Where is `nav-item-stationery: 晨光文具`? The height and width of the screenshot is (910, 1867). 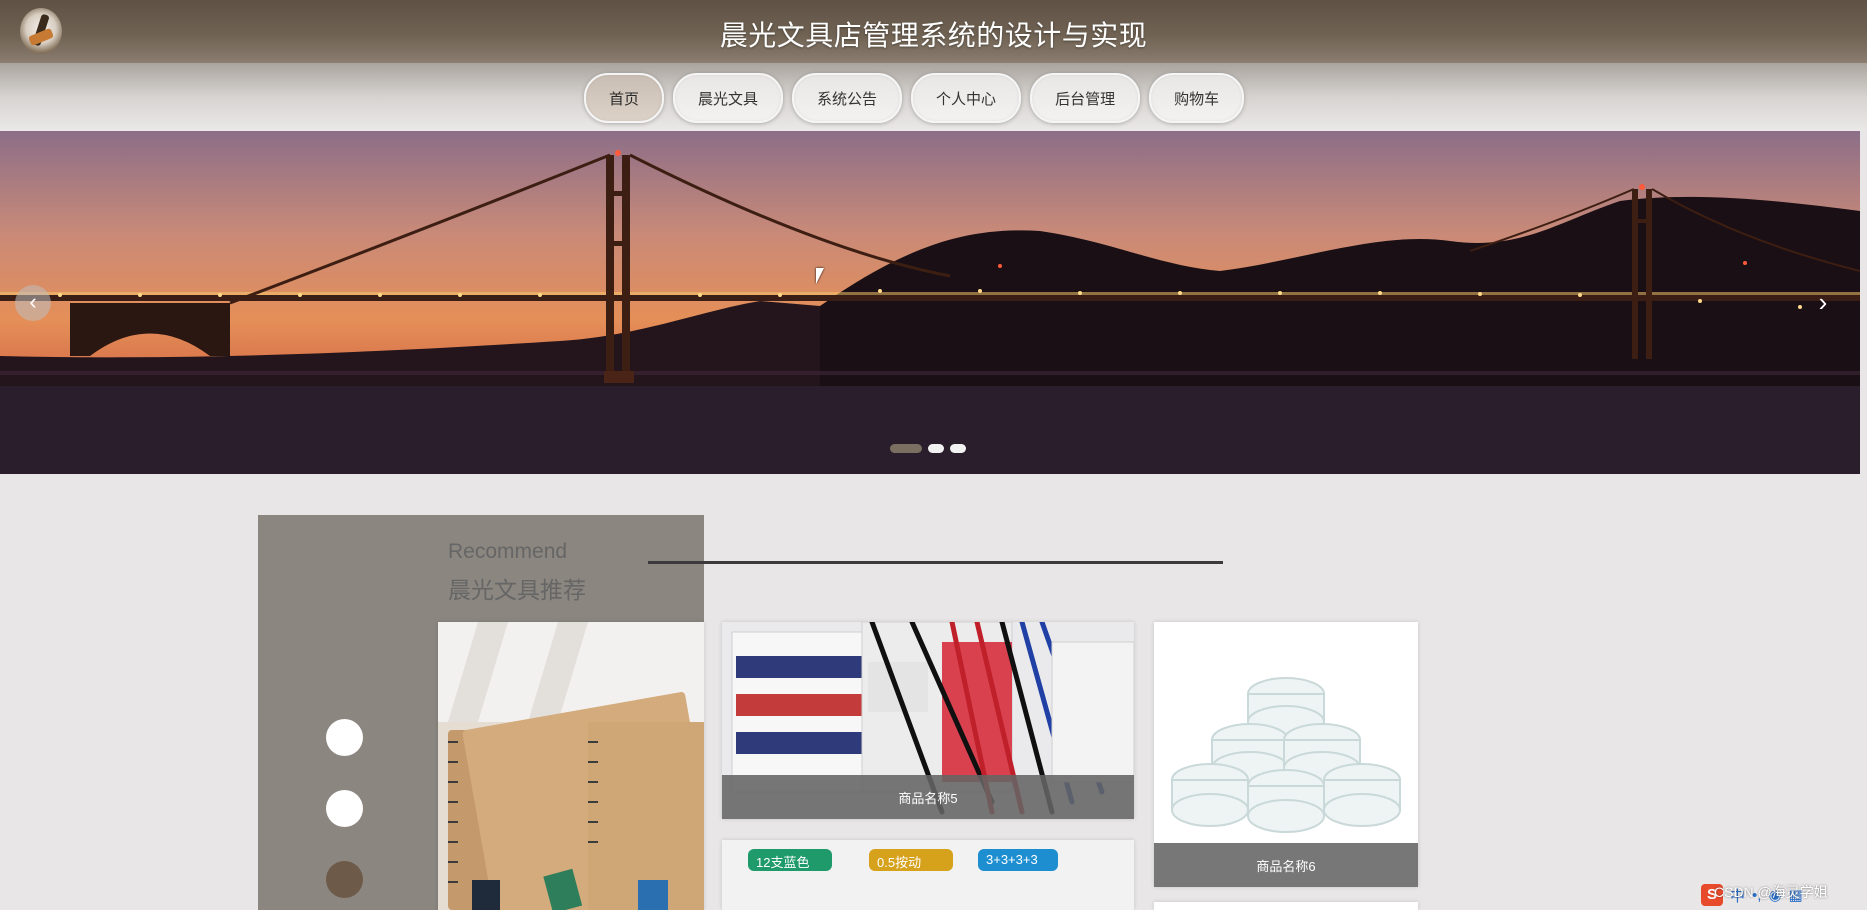 nav-item-stationery: 晨光文具 is located at coordinates (728, 98).